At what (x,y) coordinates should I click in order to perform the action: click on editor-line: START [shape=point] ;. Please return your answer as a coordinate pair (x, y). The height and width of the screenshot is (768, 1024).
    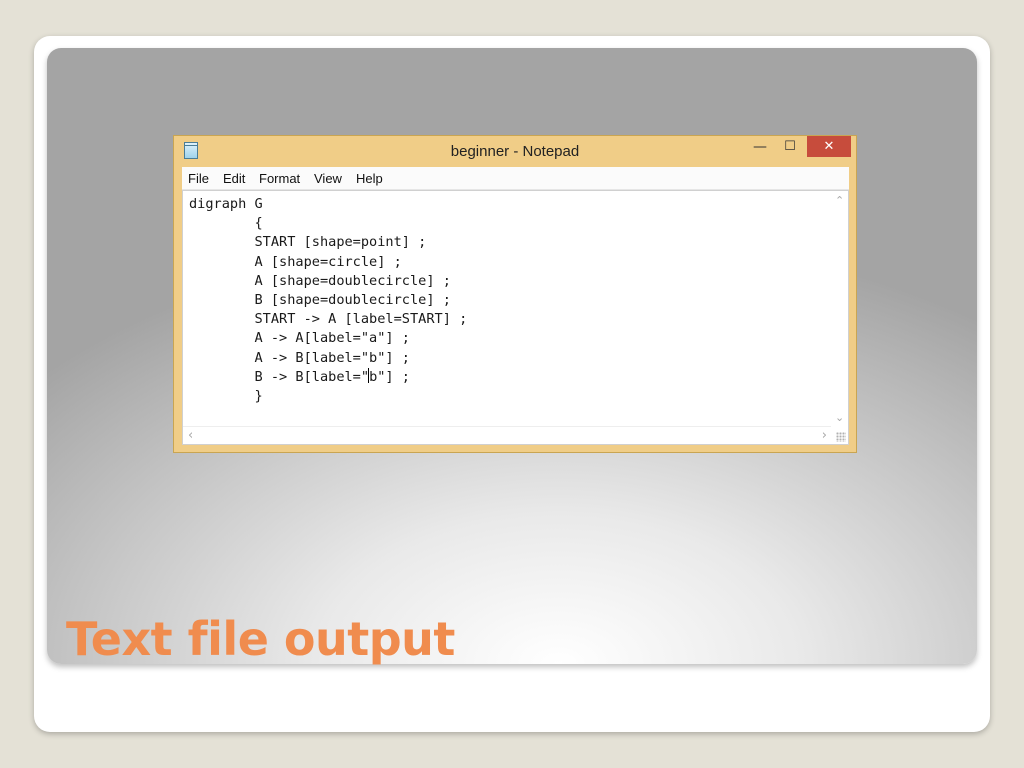
    Looking at the image, I should click on (308, 242).